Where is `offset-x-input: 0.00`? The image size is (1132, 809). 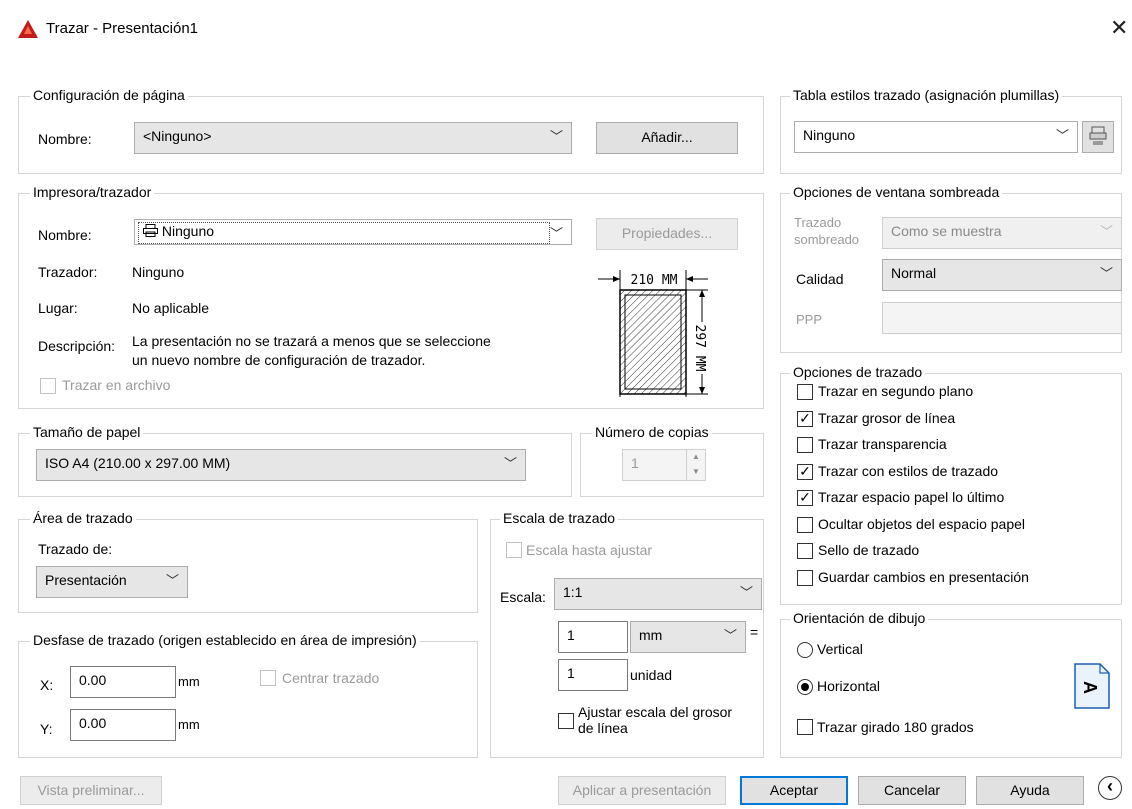
offset-x-input: 0.00 is located at coordinates (123, 682).